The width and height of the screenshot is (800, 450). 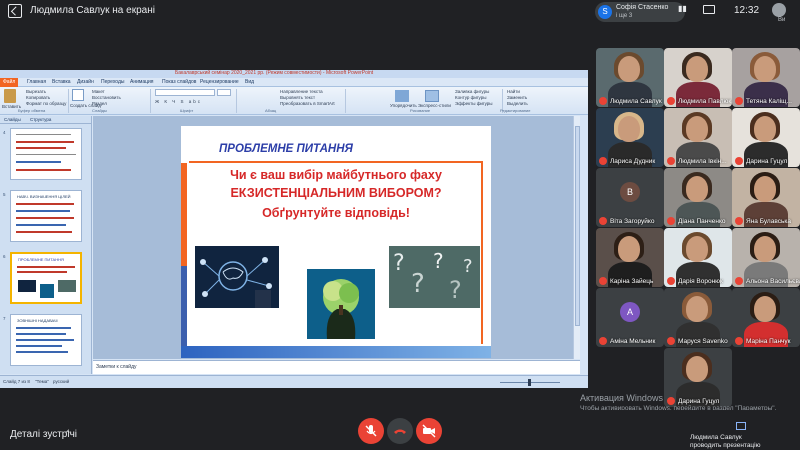 What do you see at coordinates (36, 91) in the screenshot?
I see `ribbon-cut: Вырезать` at bounding box center [36, 91].